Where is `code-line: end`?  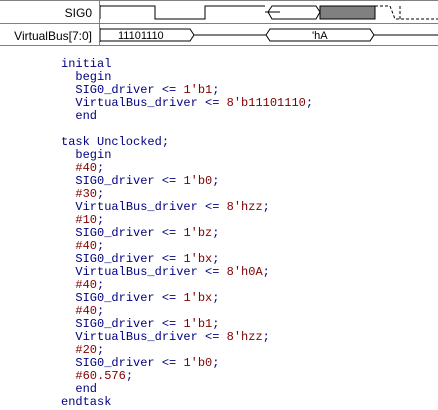 code-line: end is located at coordinates (187, 116).